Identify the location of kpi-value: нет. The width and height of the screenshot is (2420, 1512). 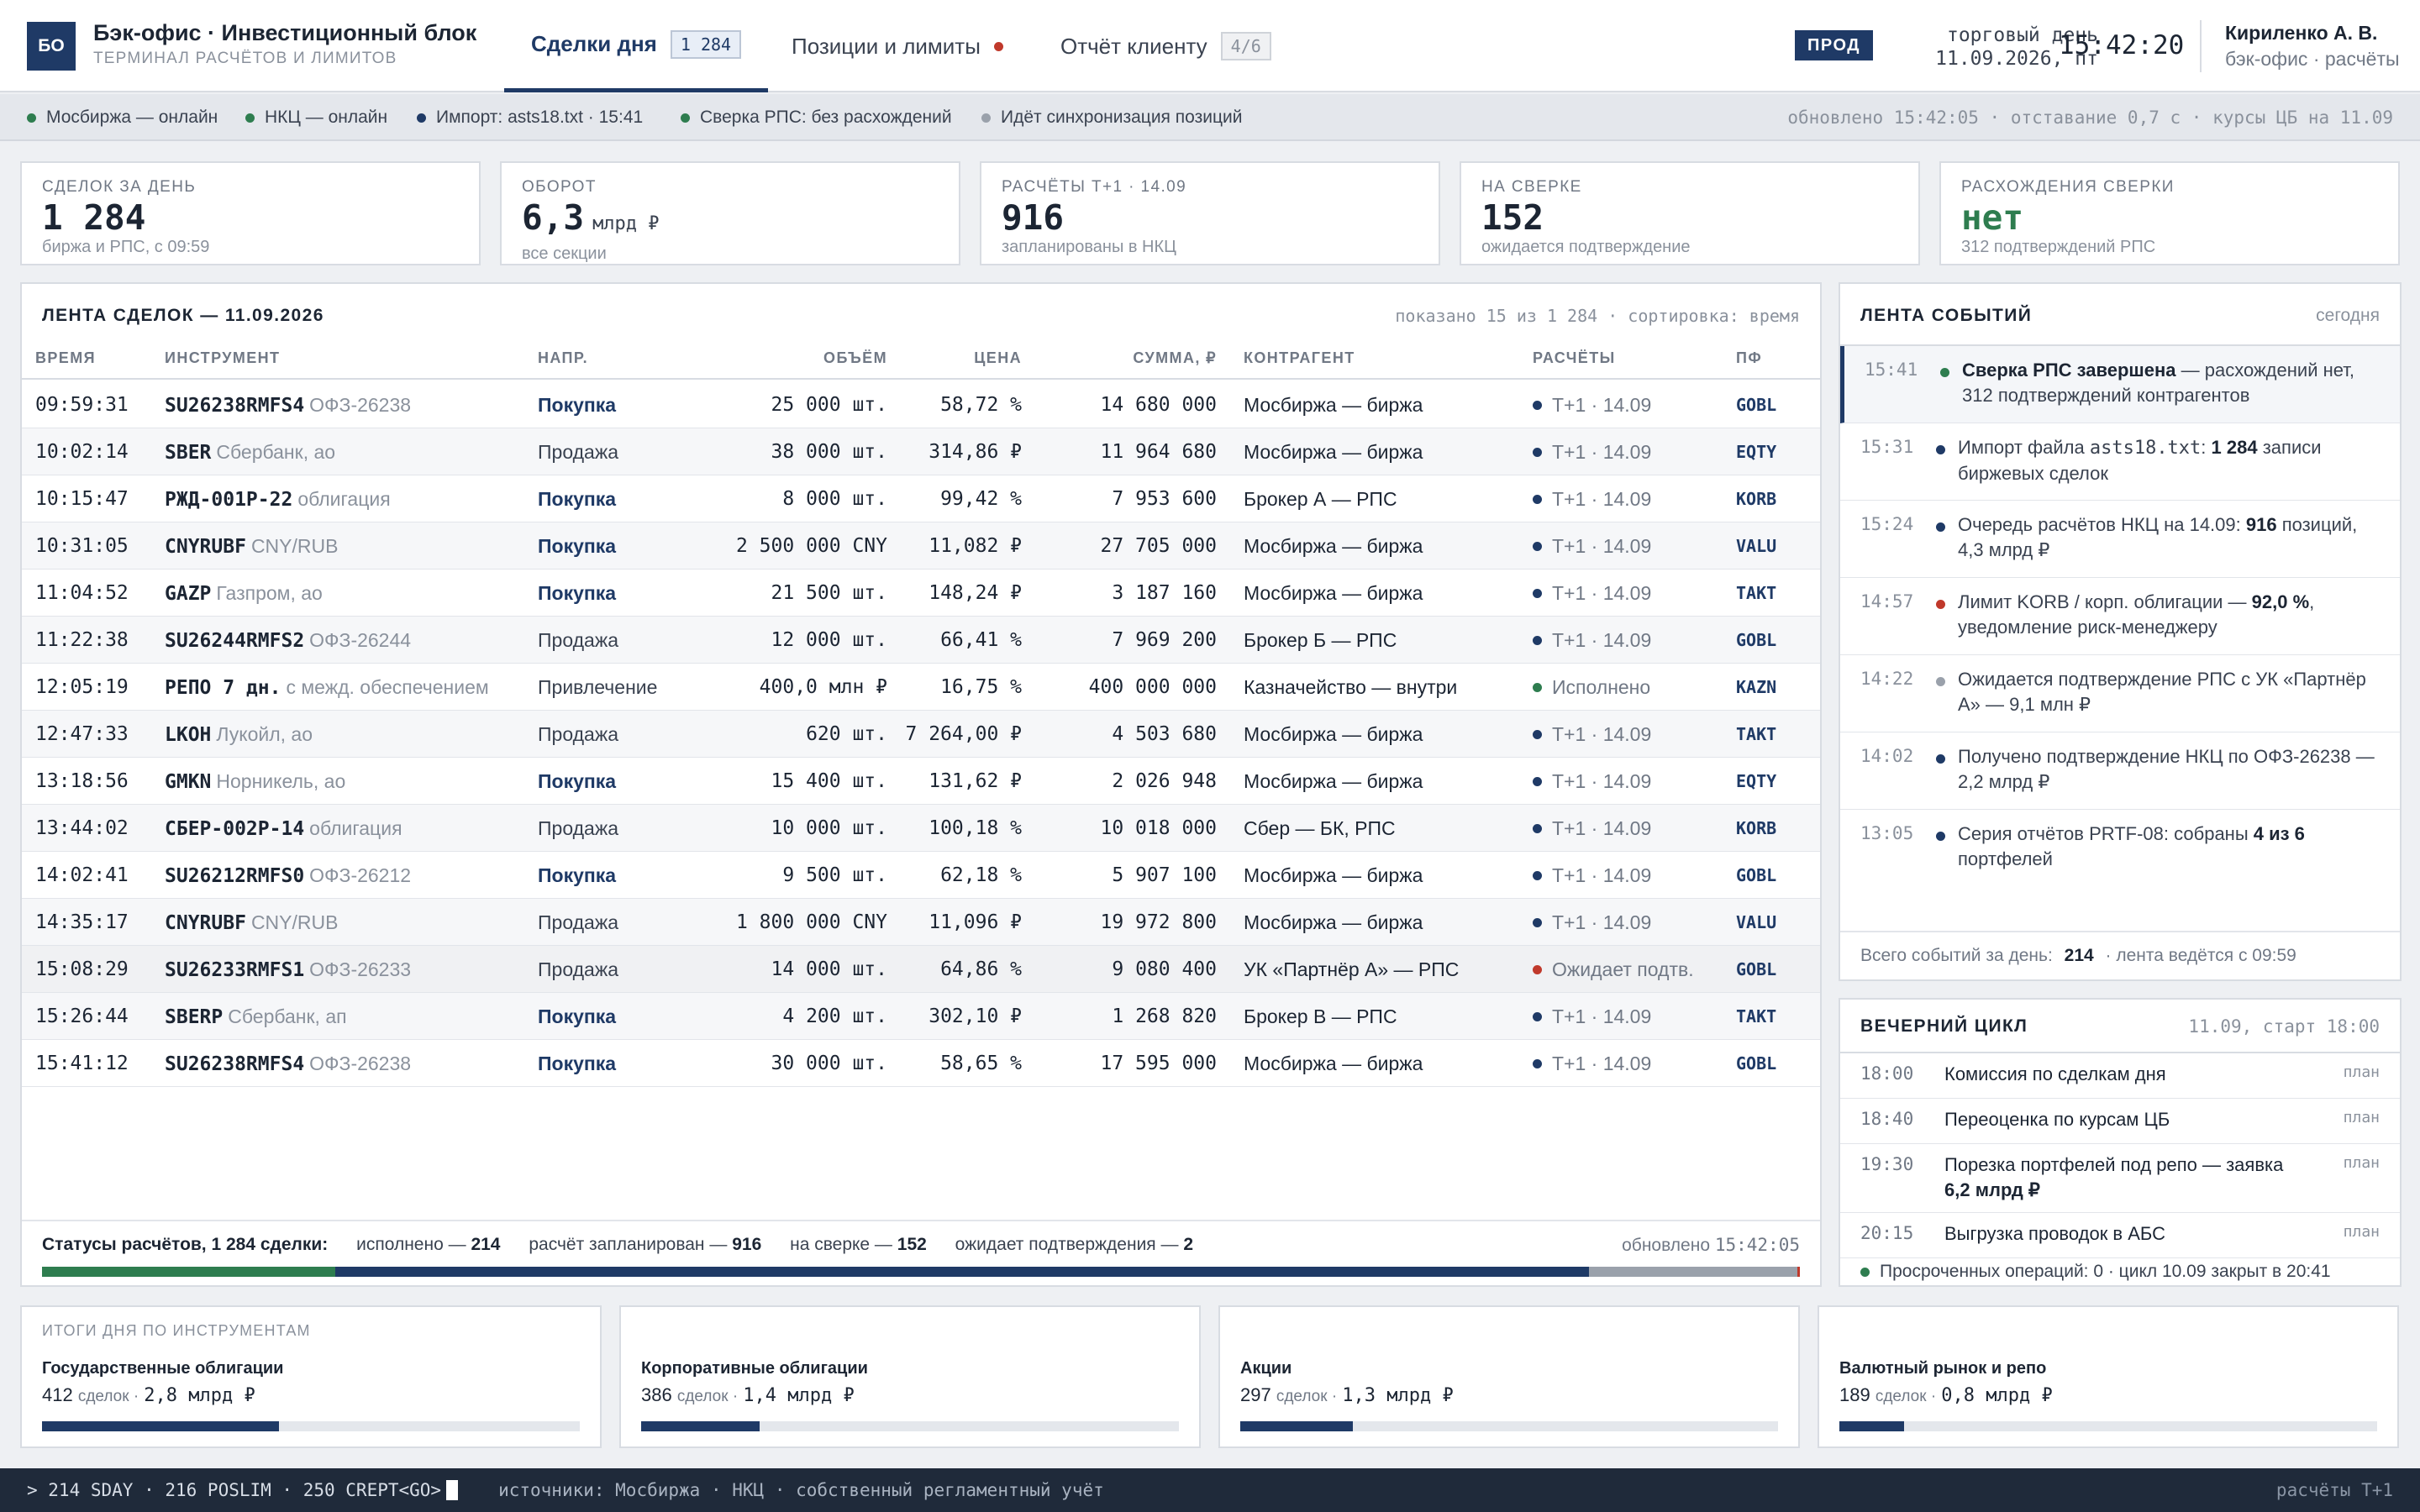
(2169, 217).